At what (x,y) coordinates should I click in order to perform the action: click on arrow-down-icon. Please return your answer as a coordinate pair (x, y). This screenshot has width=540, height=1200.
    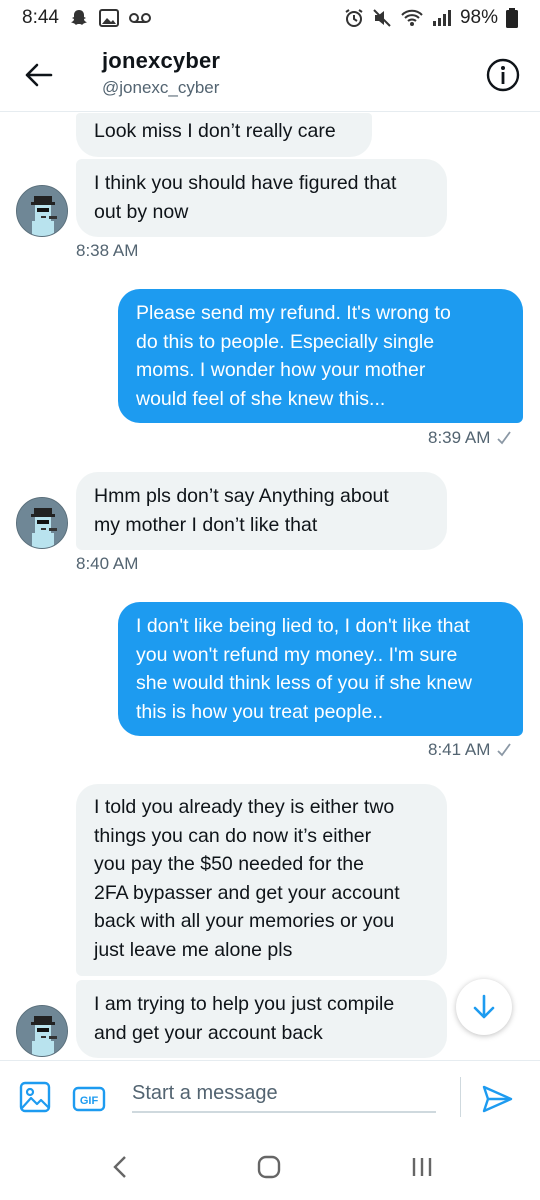
    Looking at the image, I should click on (484, 1006).